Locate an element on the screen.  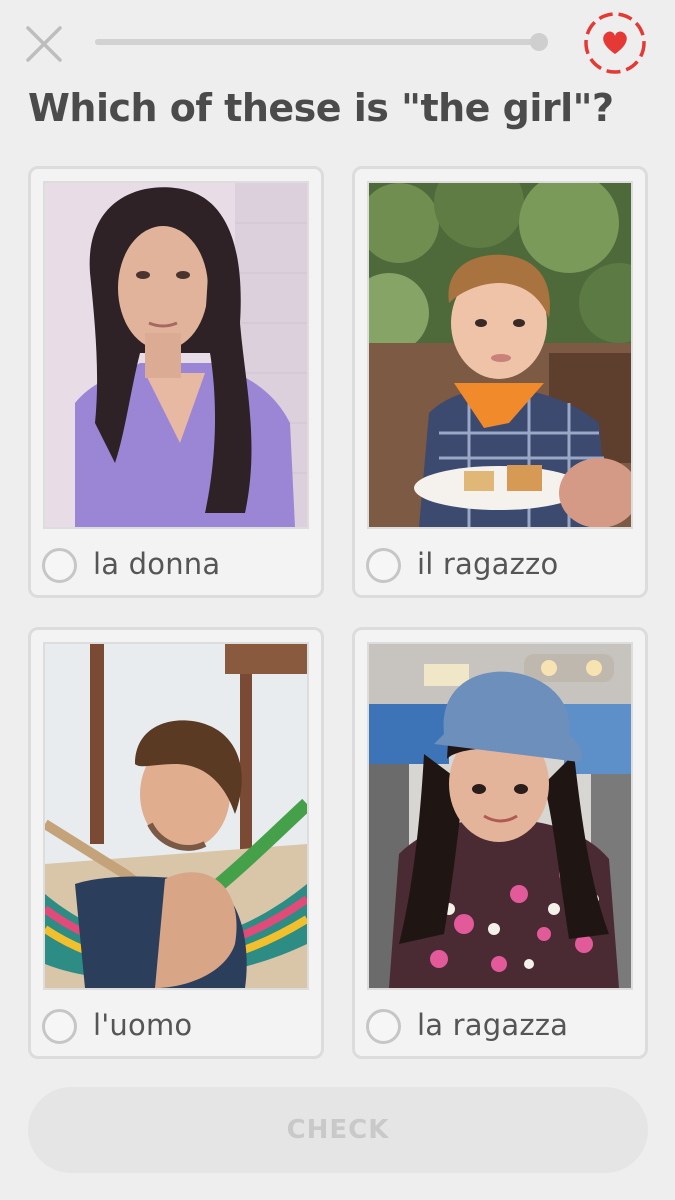
girl-photo is located at coordinates (500, 816).